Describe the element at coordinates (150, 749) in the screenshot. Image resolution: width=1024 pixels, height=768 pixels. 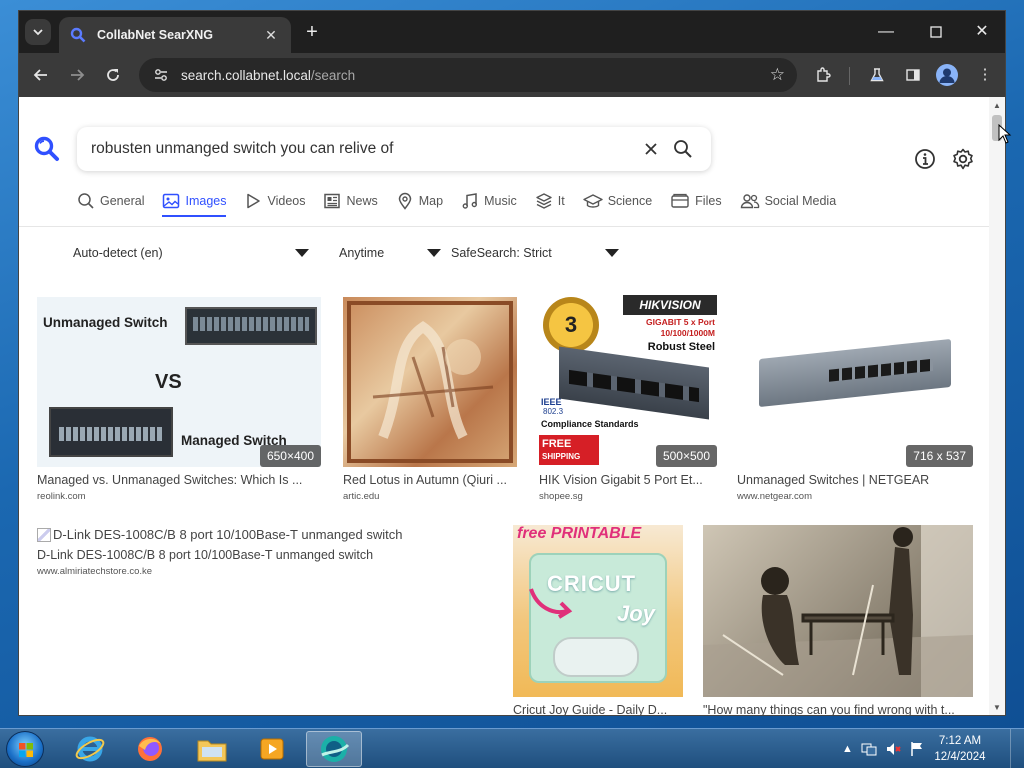
I see `firefox-taskbar-icon` at that location.